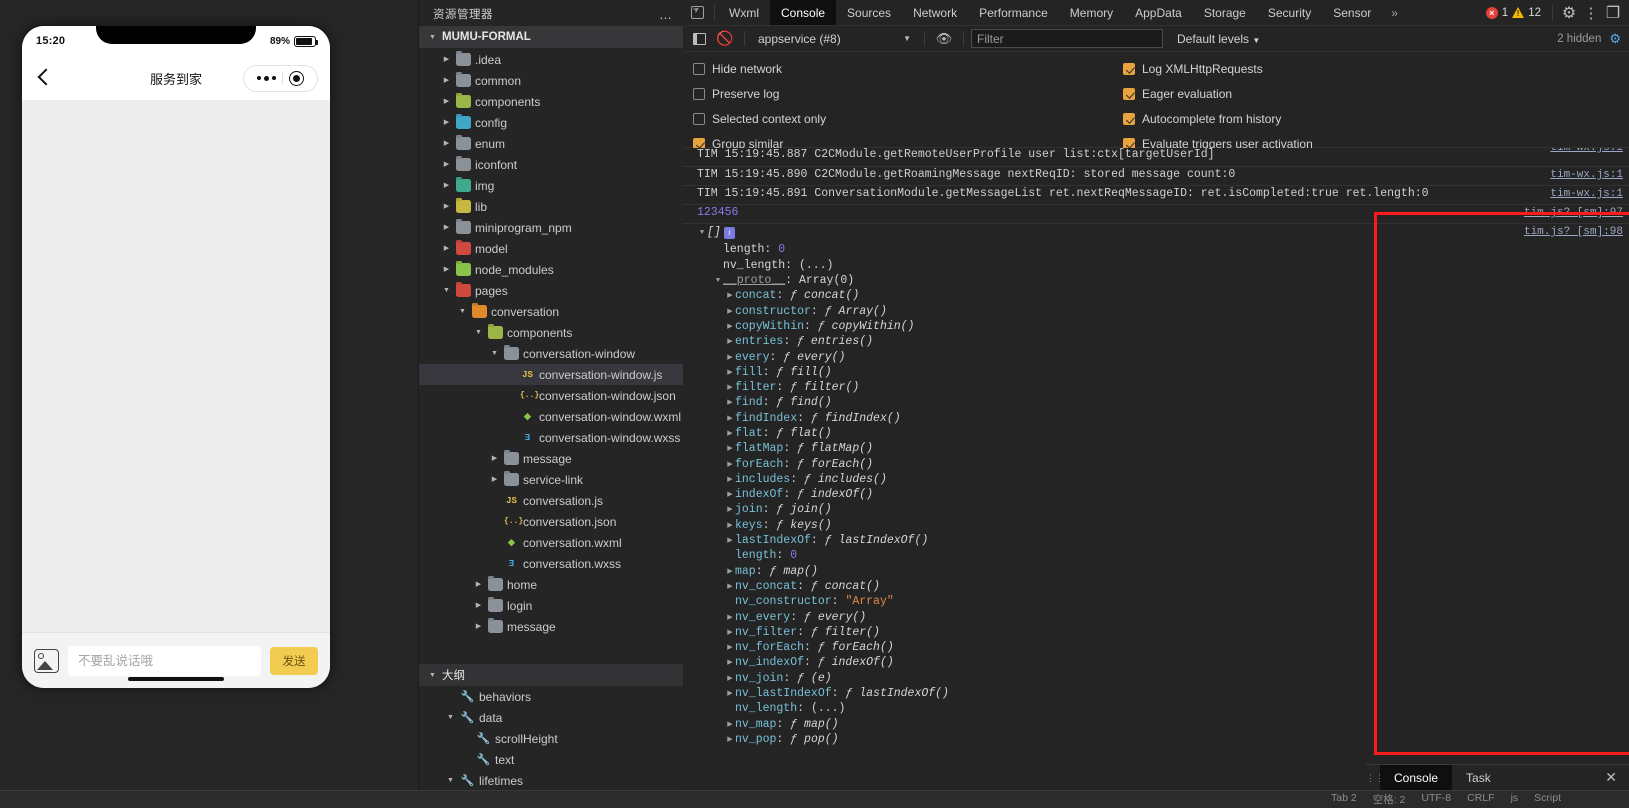 The height and width of the screenshot is (808, 1629). I want to click on tab-wxml: Wxml, so click(744, 12).